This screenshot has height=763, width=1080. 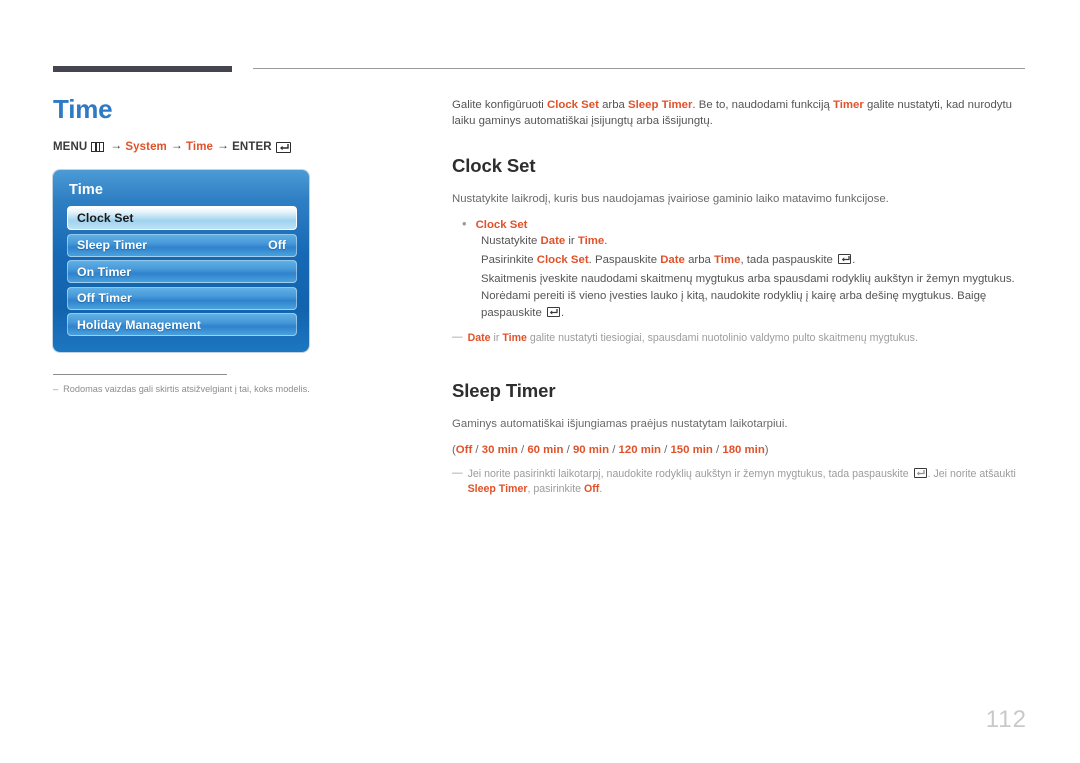 What do you see at coordinates (592, 489) in the screenshot?
I see `sleep-note-kw-off: Off` at bounding box center [592, 489].